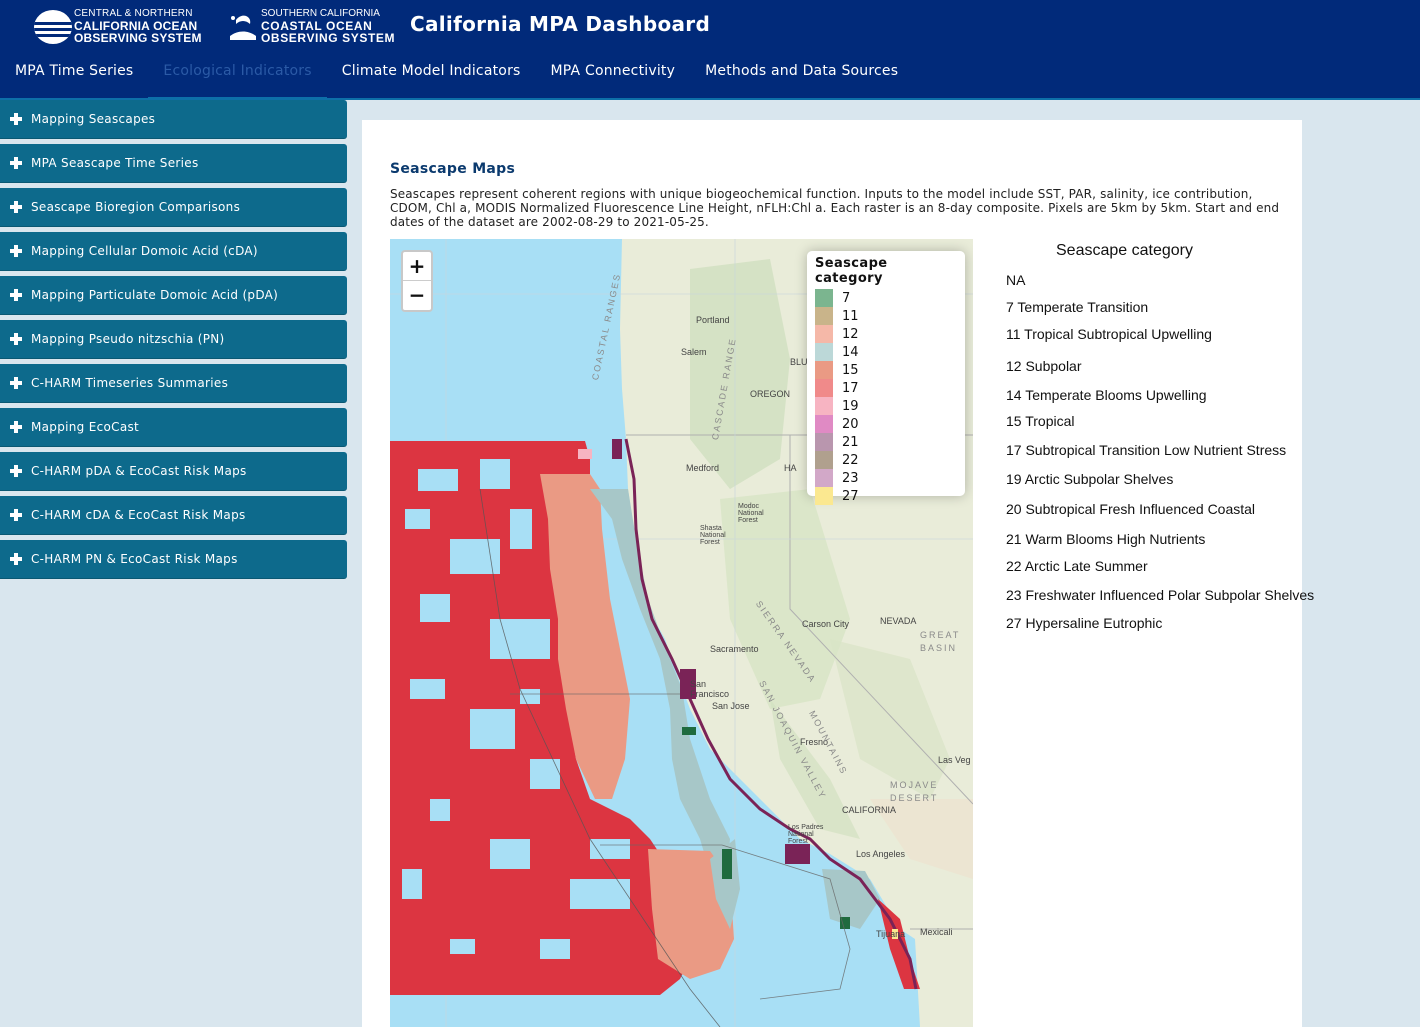  Describe the element at coordinates (850, 352) in the screenshot. I see `legend-value: 14` at that location.